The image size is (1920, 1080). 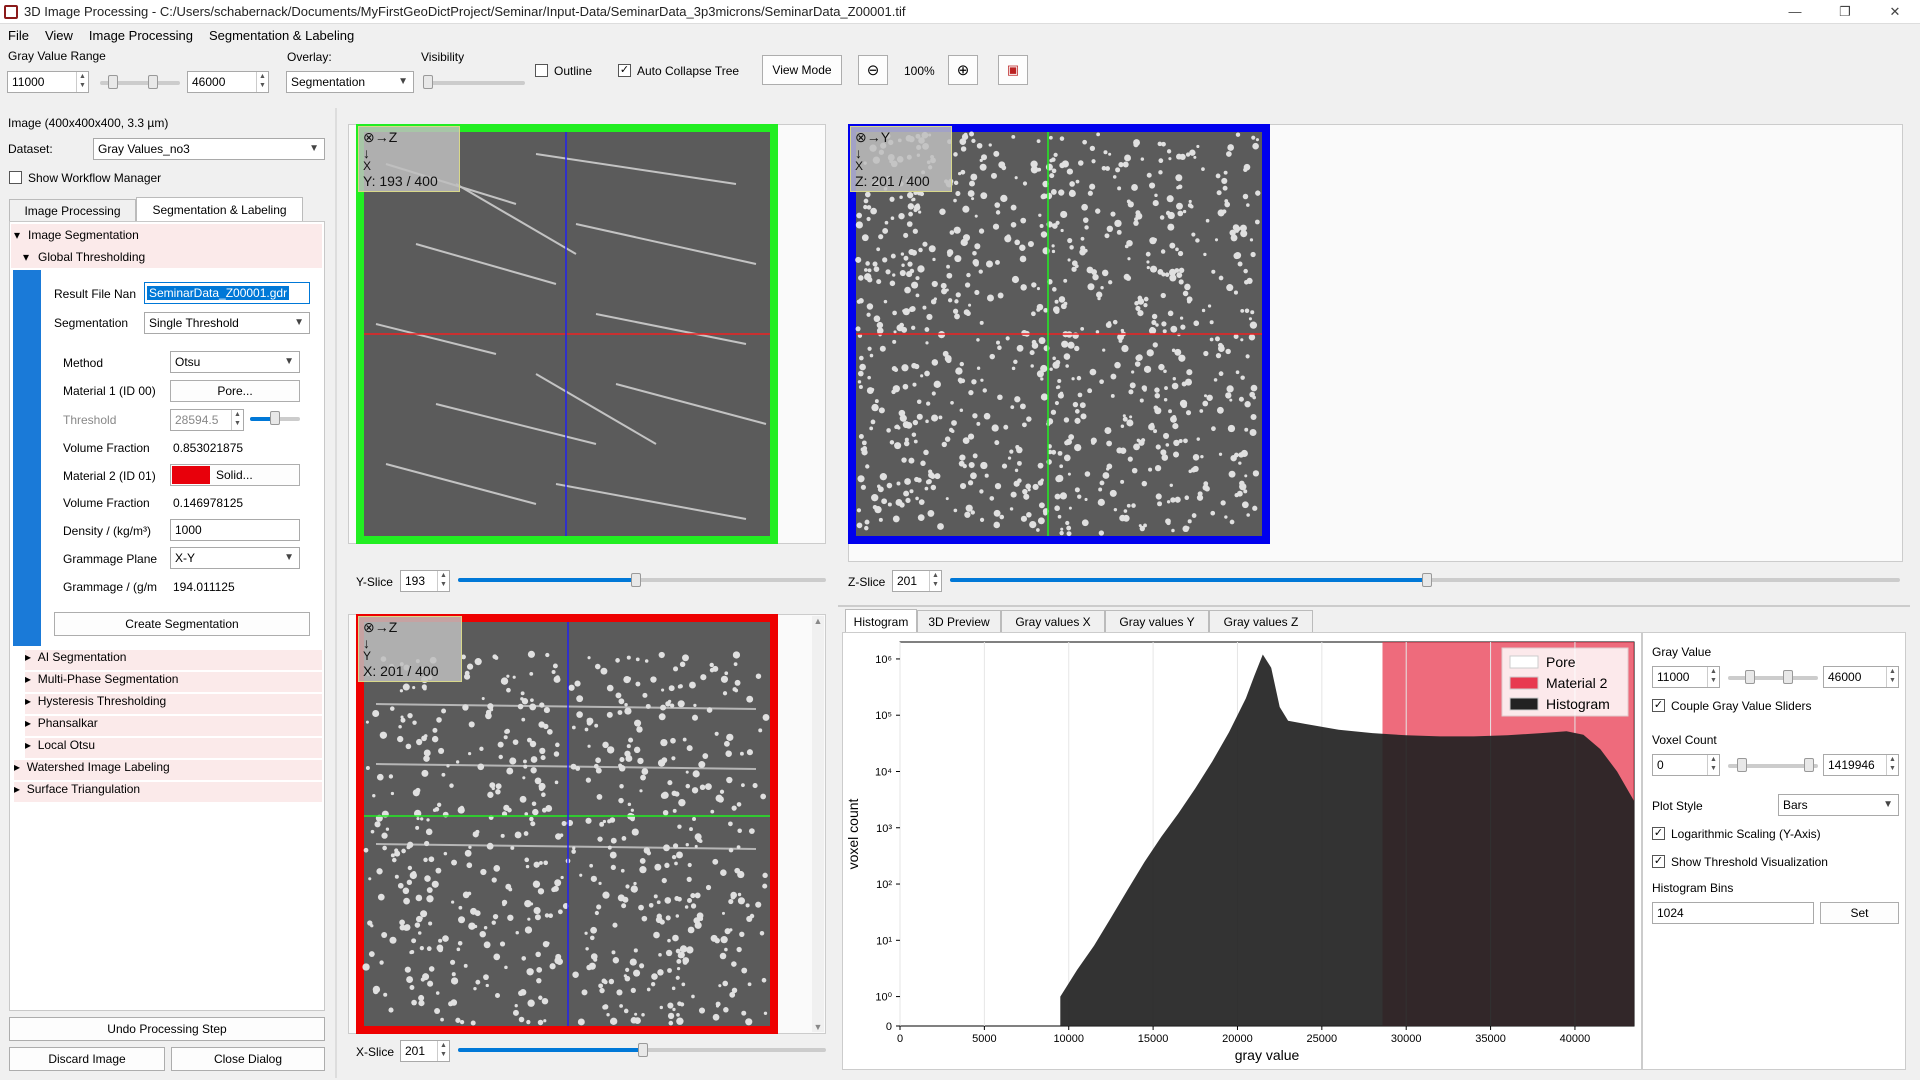 What do you see at coordinates (802, 70) in the screenshot?
I see `view-mode-button: View Mode` at bounding box center [802, 70].